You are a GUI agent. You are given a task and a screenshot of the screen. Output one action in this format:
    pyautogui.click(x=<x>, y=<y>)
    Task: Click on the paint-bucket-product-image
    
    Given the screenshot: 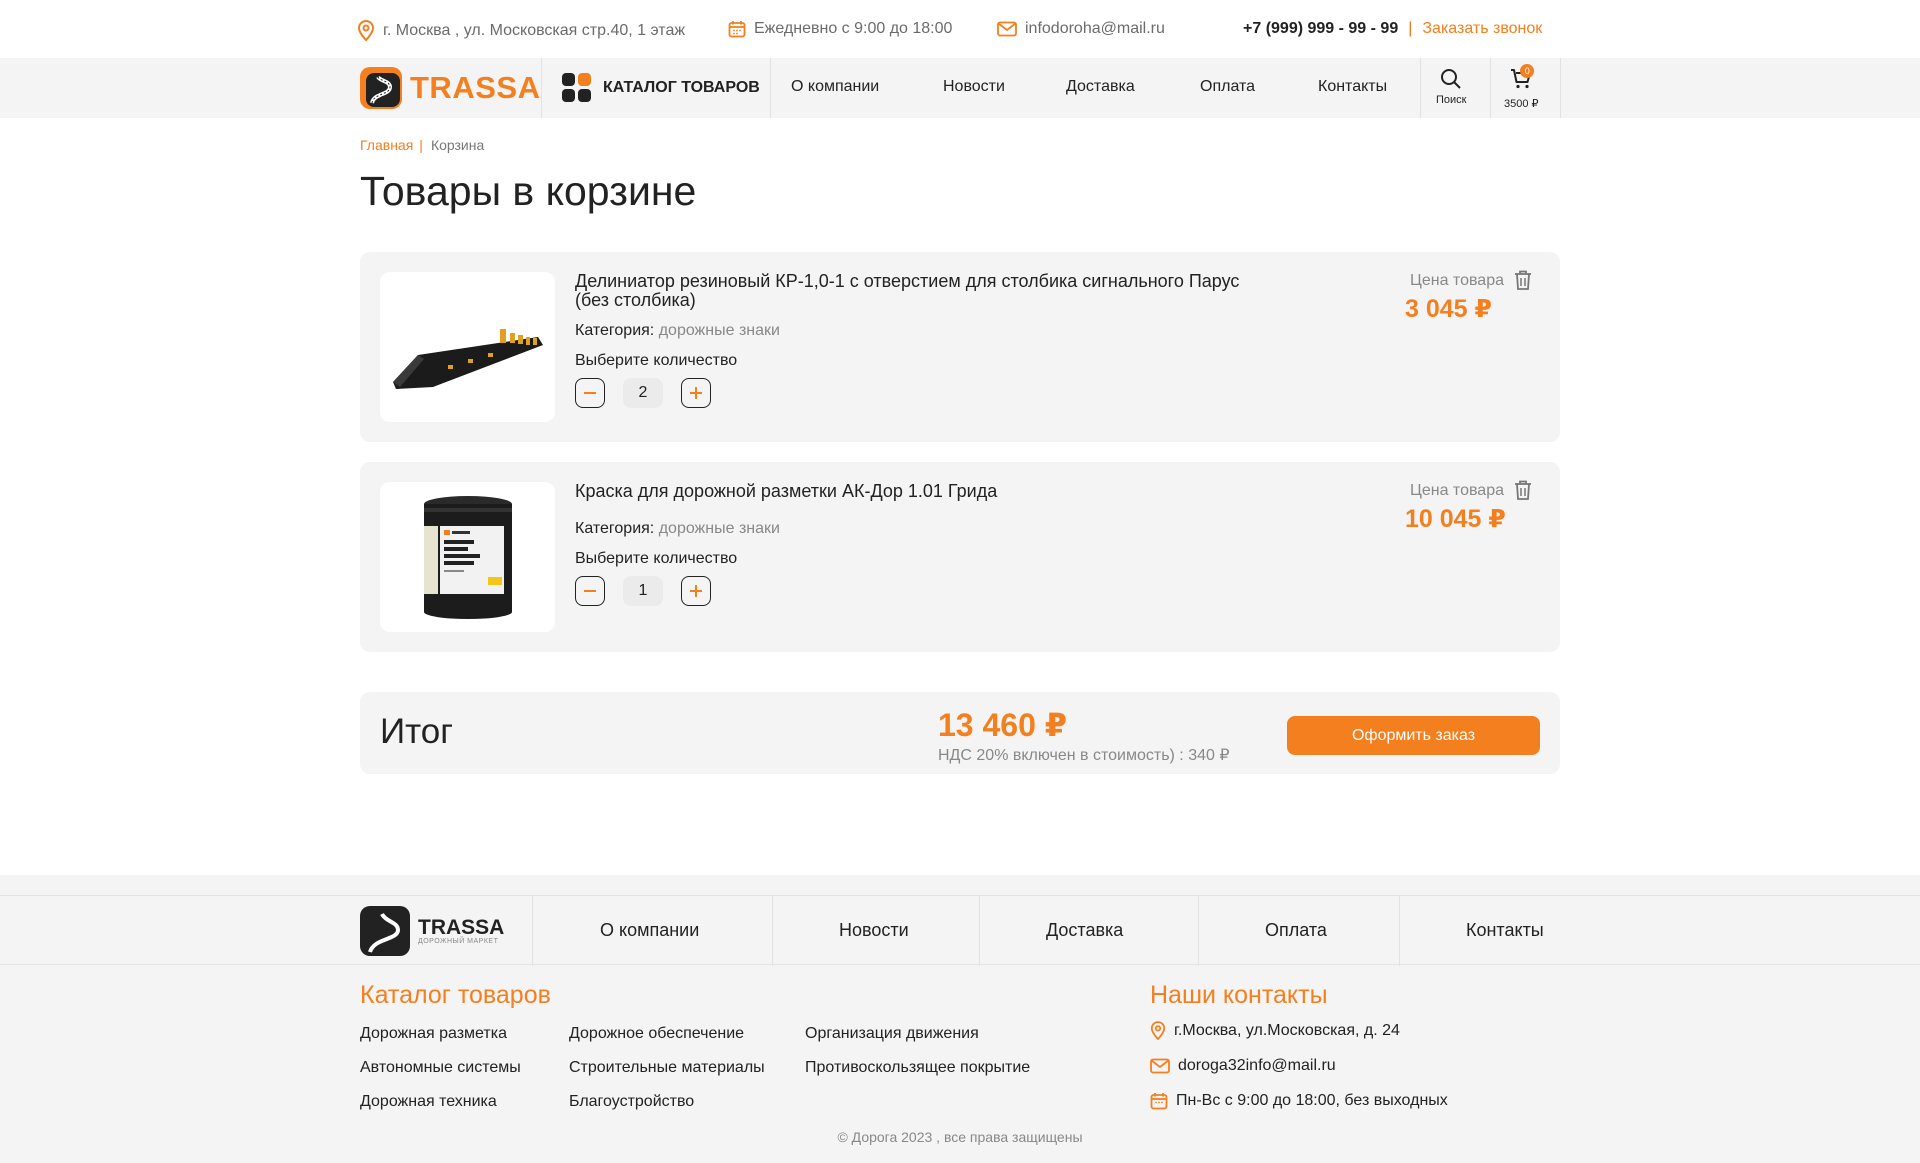 What is the action you would take?
    pyautogui.click(x=467, y=557)
    